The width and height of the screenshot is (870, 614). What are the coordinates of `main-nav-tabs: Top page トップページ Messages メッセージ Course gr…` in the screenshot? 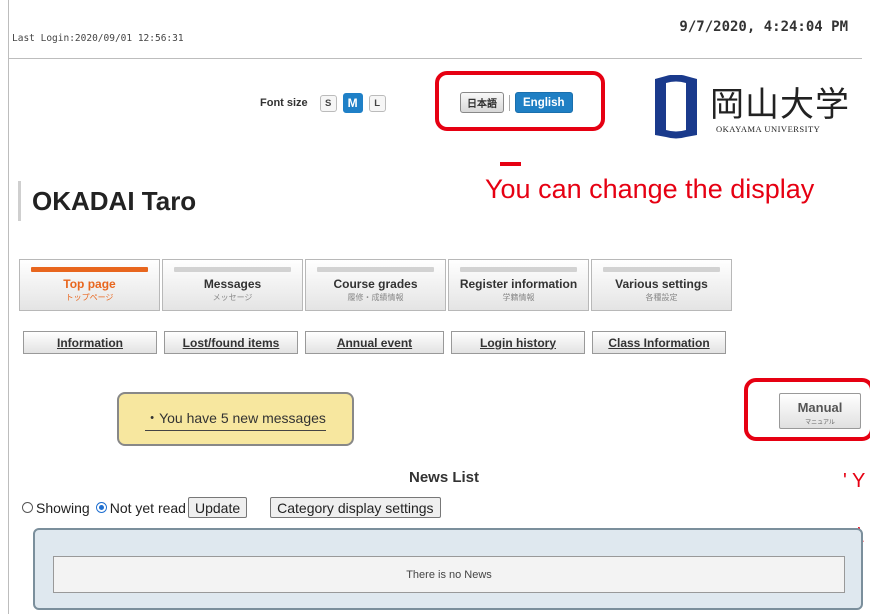 It's located at (376, 285).